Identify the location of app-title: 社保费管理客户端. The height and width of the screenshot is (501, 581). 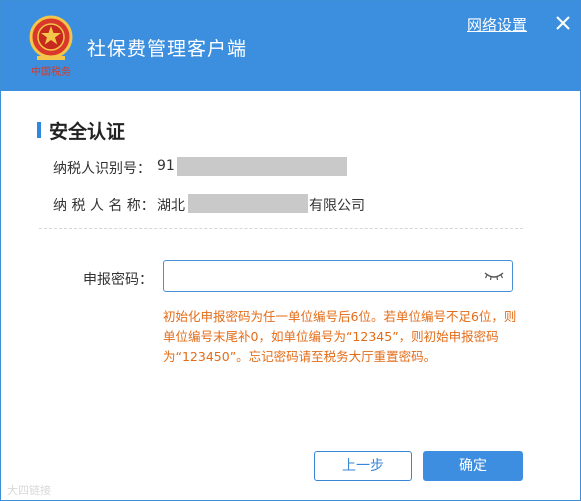
(167, 49).